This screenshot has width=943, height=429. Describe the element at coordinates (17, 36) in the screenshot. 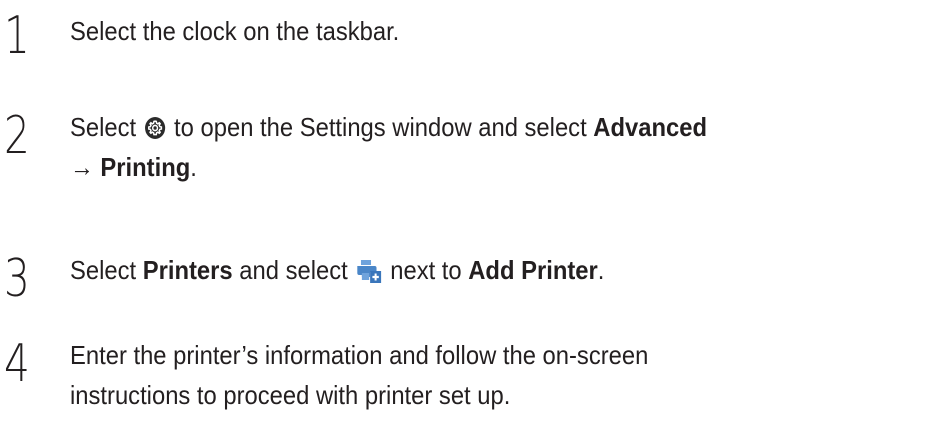

I see `step-number: 1` at that location.